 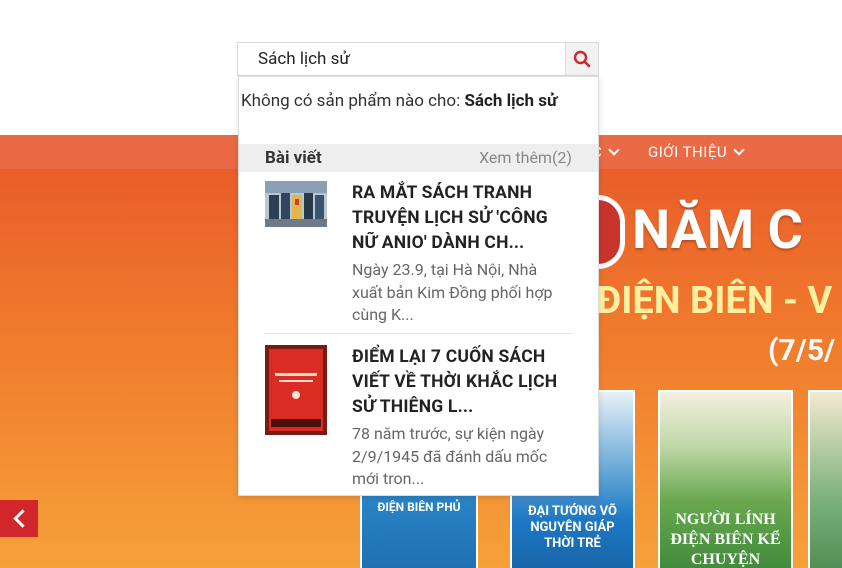 I want to click on nav-item-about: GIỚI THIỆU, so click(x=696, y=152).